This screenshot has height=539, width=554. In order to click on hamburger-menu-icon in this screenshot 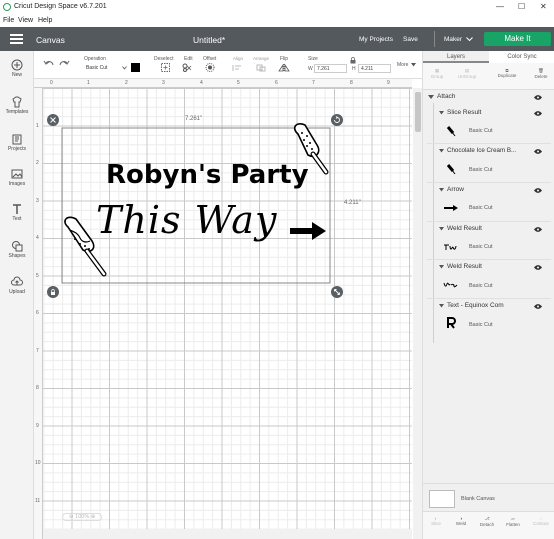, I will do `click(16, 39)`.